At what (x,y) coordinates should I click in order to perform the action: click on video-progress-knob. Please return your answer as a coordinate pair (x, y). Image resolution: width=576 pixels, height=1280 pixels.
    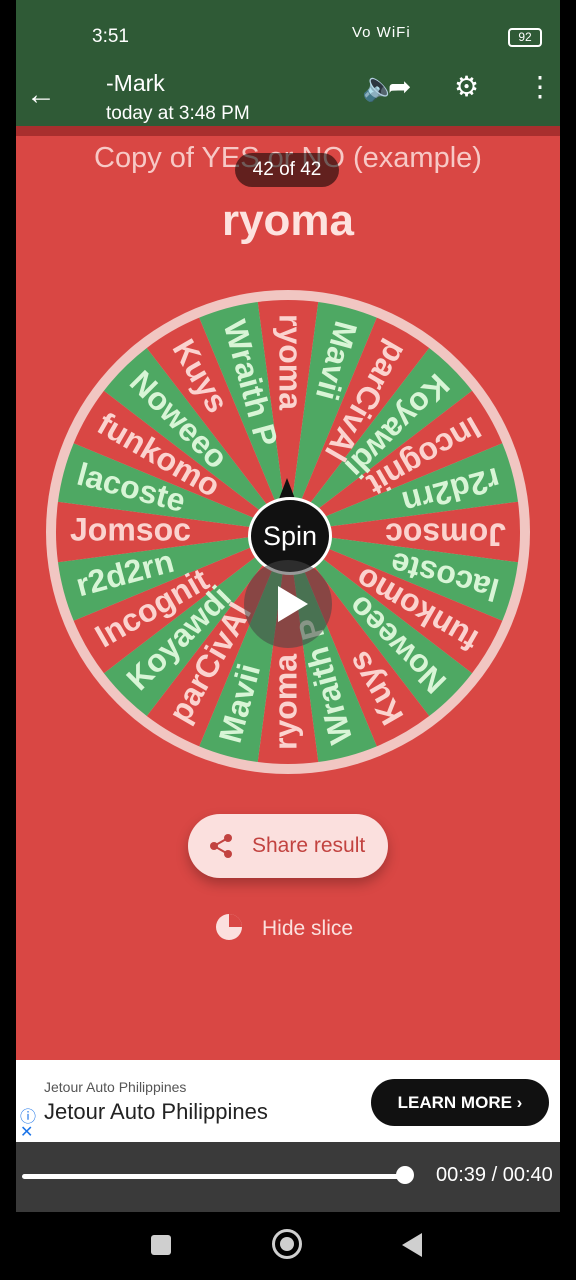
    Looking at the image, I should click on (405, 1175).